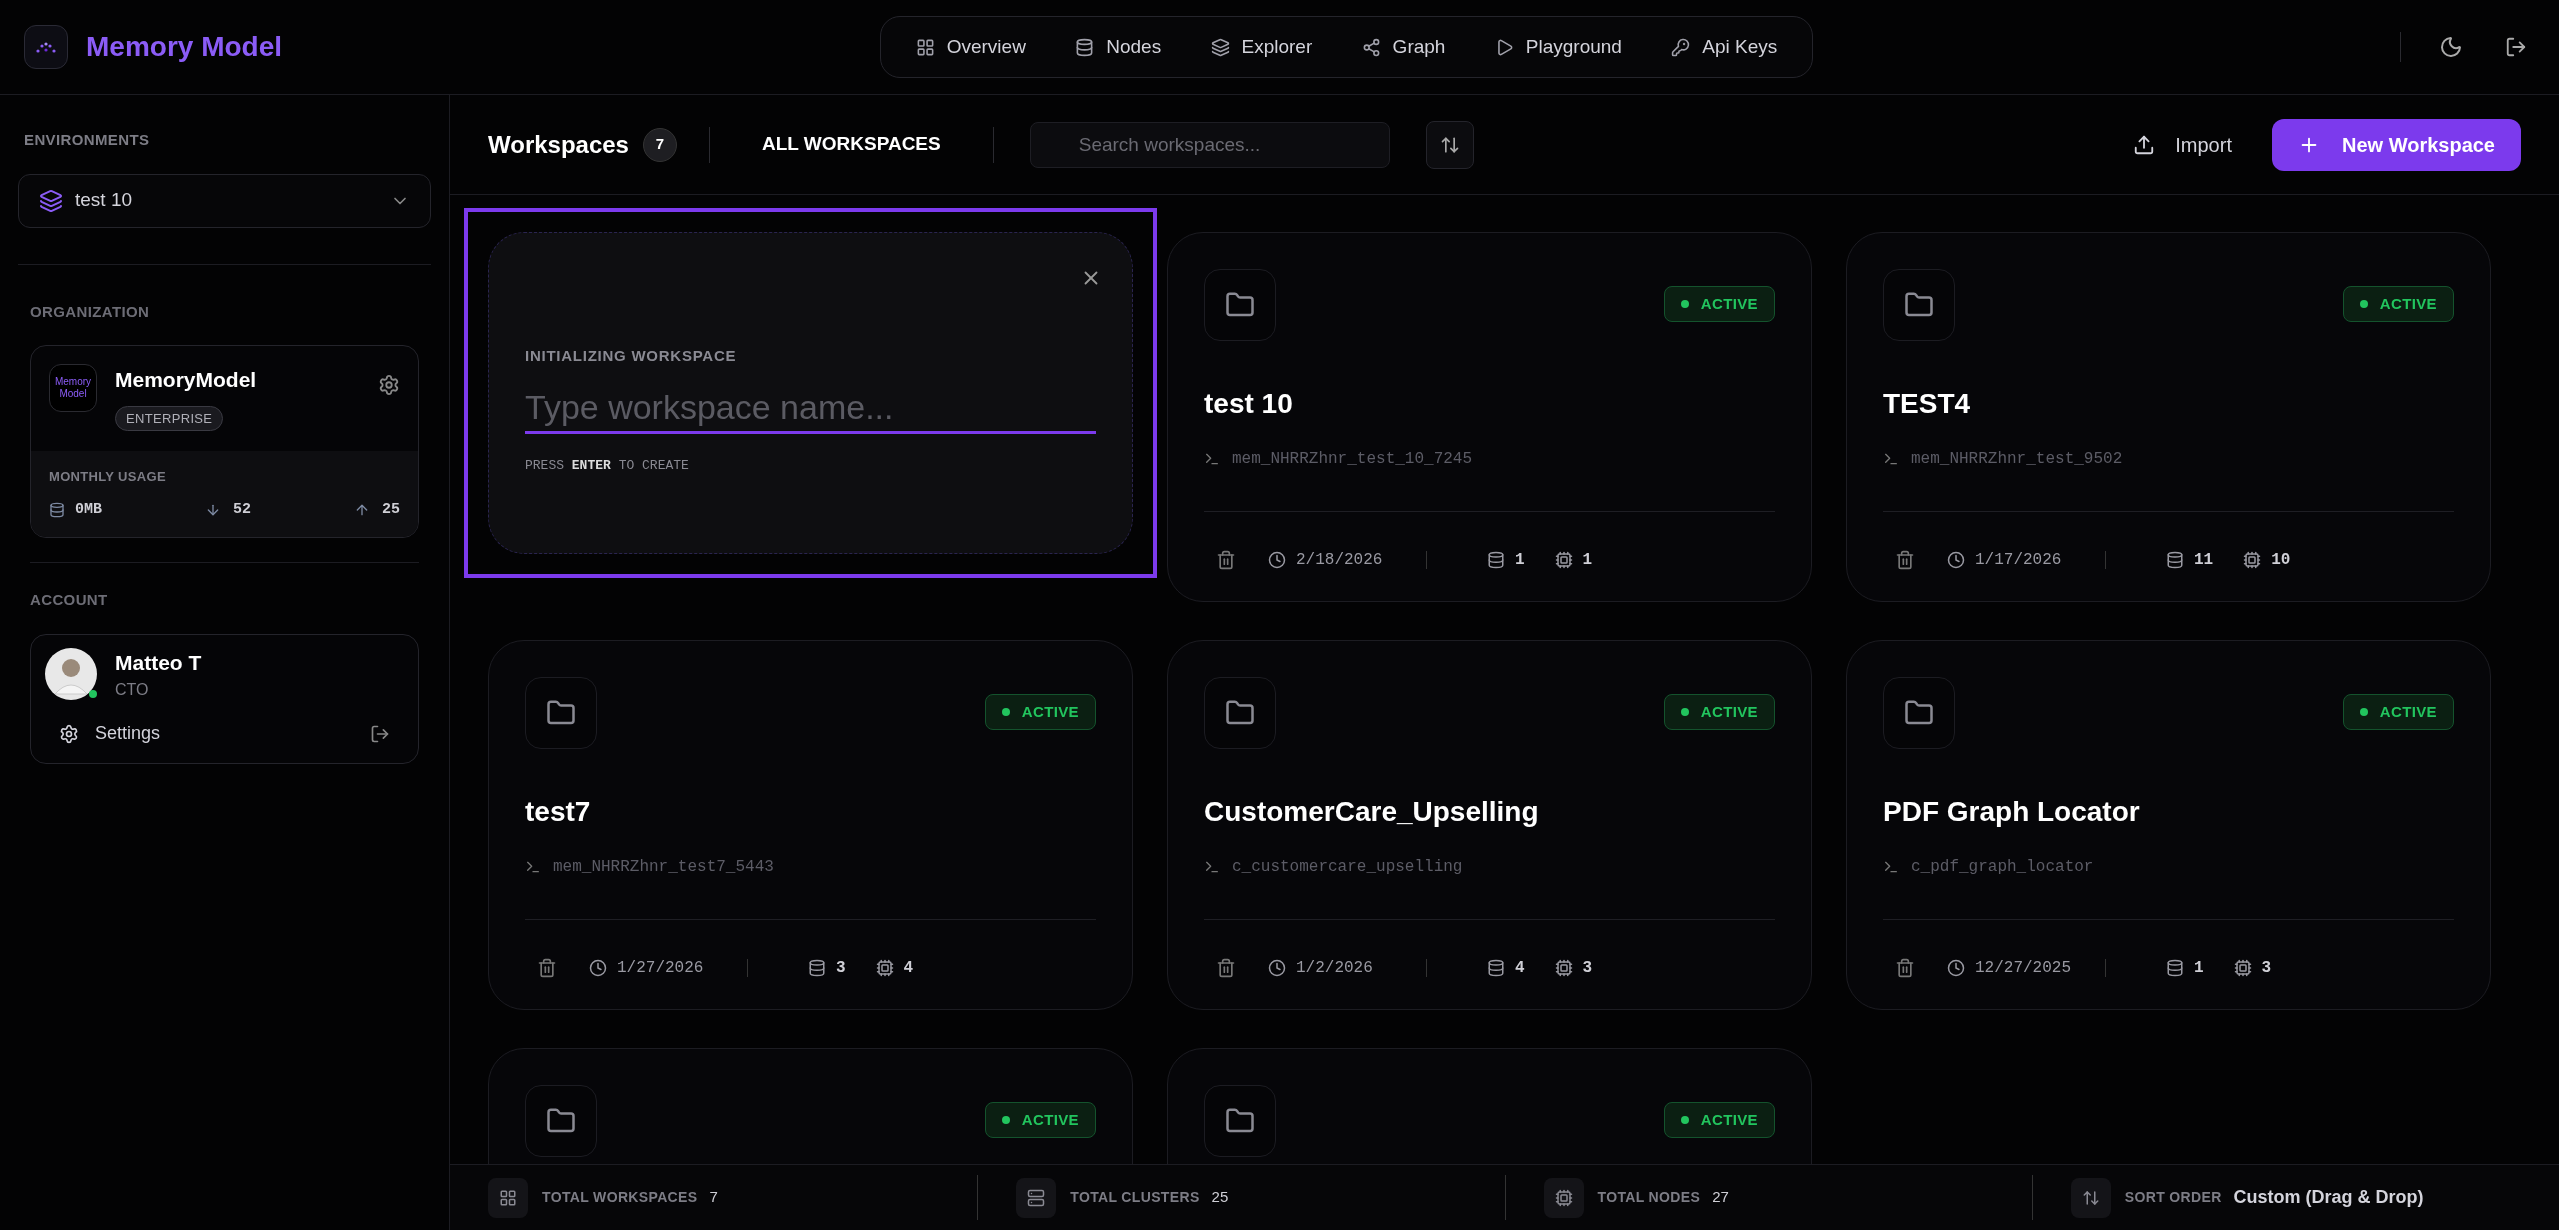 The height and width of the screenshot is (1230, 2559). I want to click on created-date: 12/27/2025, so click(2023, 968).